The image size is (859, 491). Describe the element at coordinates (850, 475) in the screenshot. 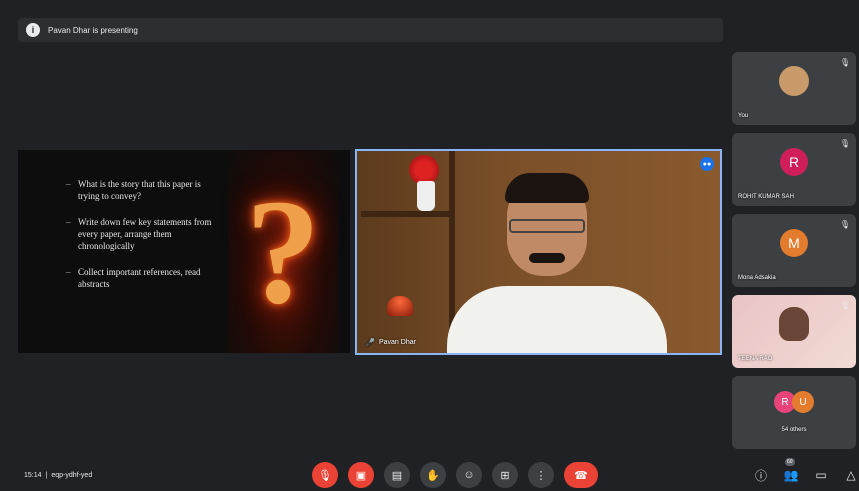

I see `activities-button: △` at that location.